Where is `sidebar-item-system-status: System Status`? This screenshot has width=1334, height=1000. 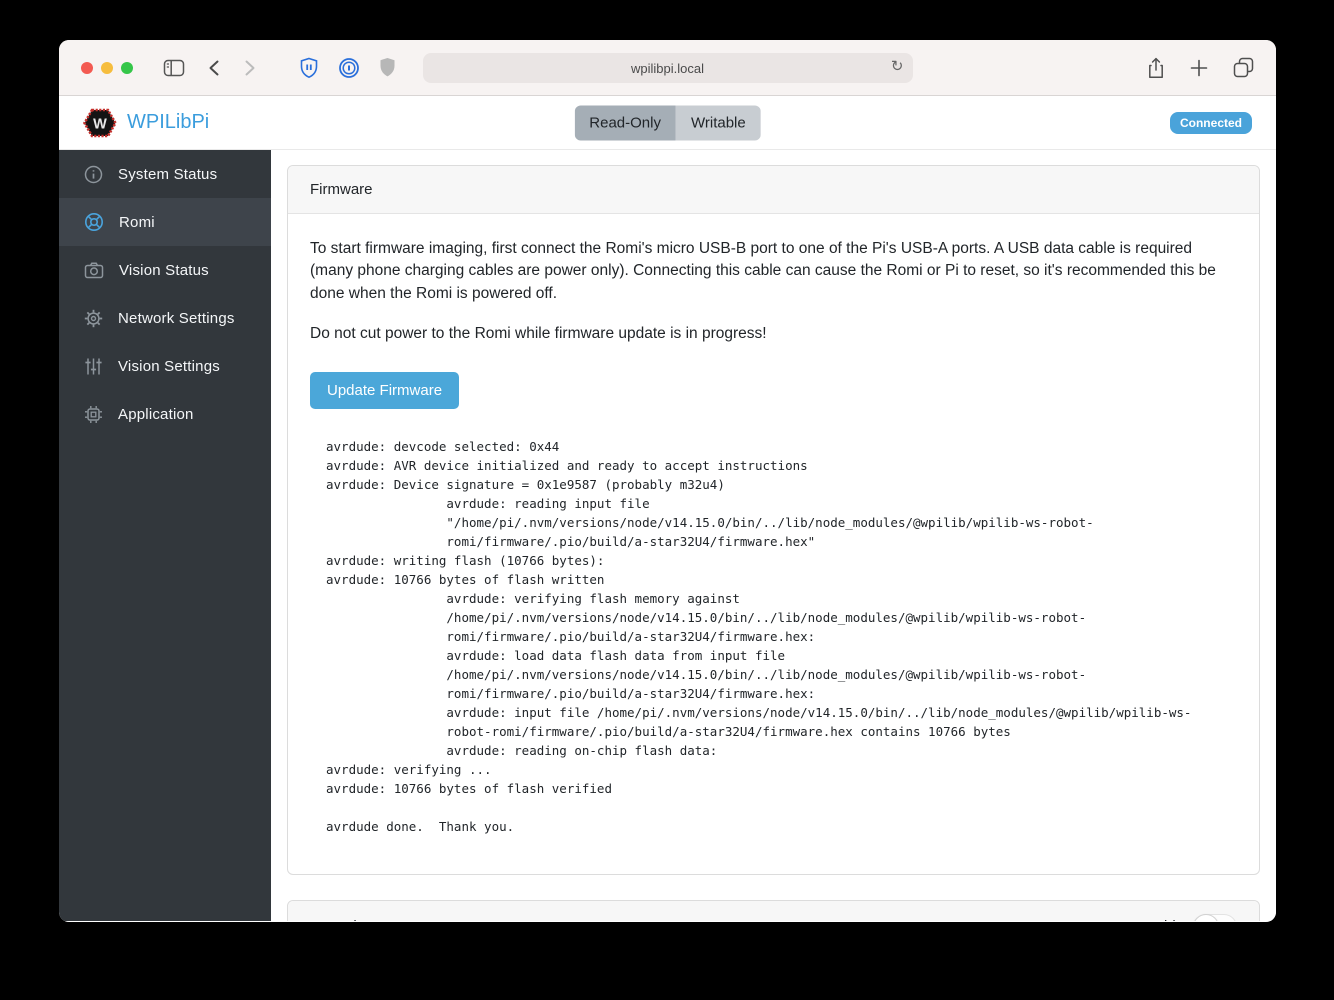
sidebar-item-system-status: System Status is located at coordinates (165, 174).